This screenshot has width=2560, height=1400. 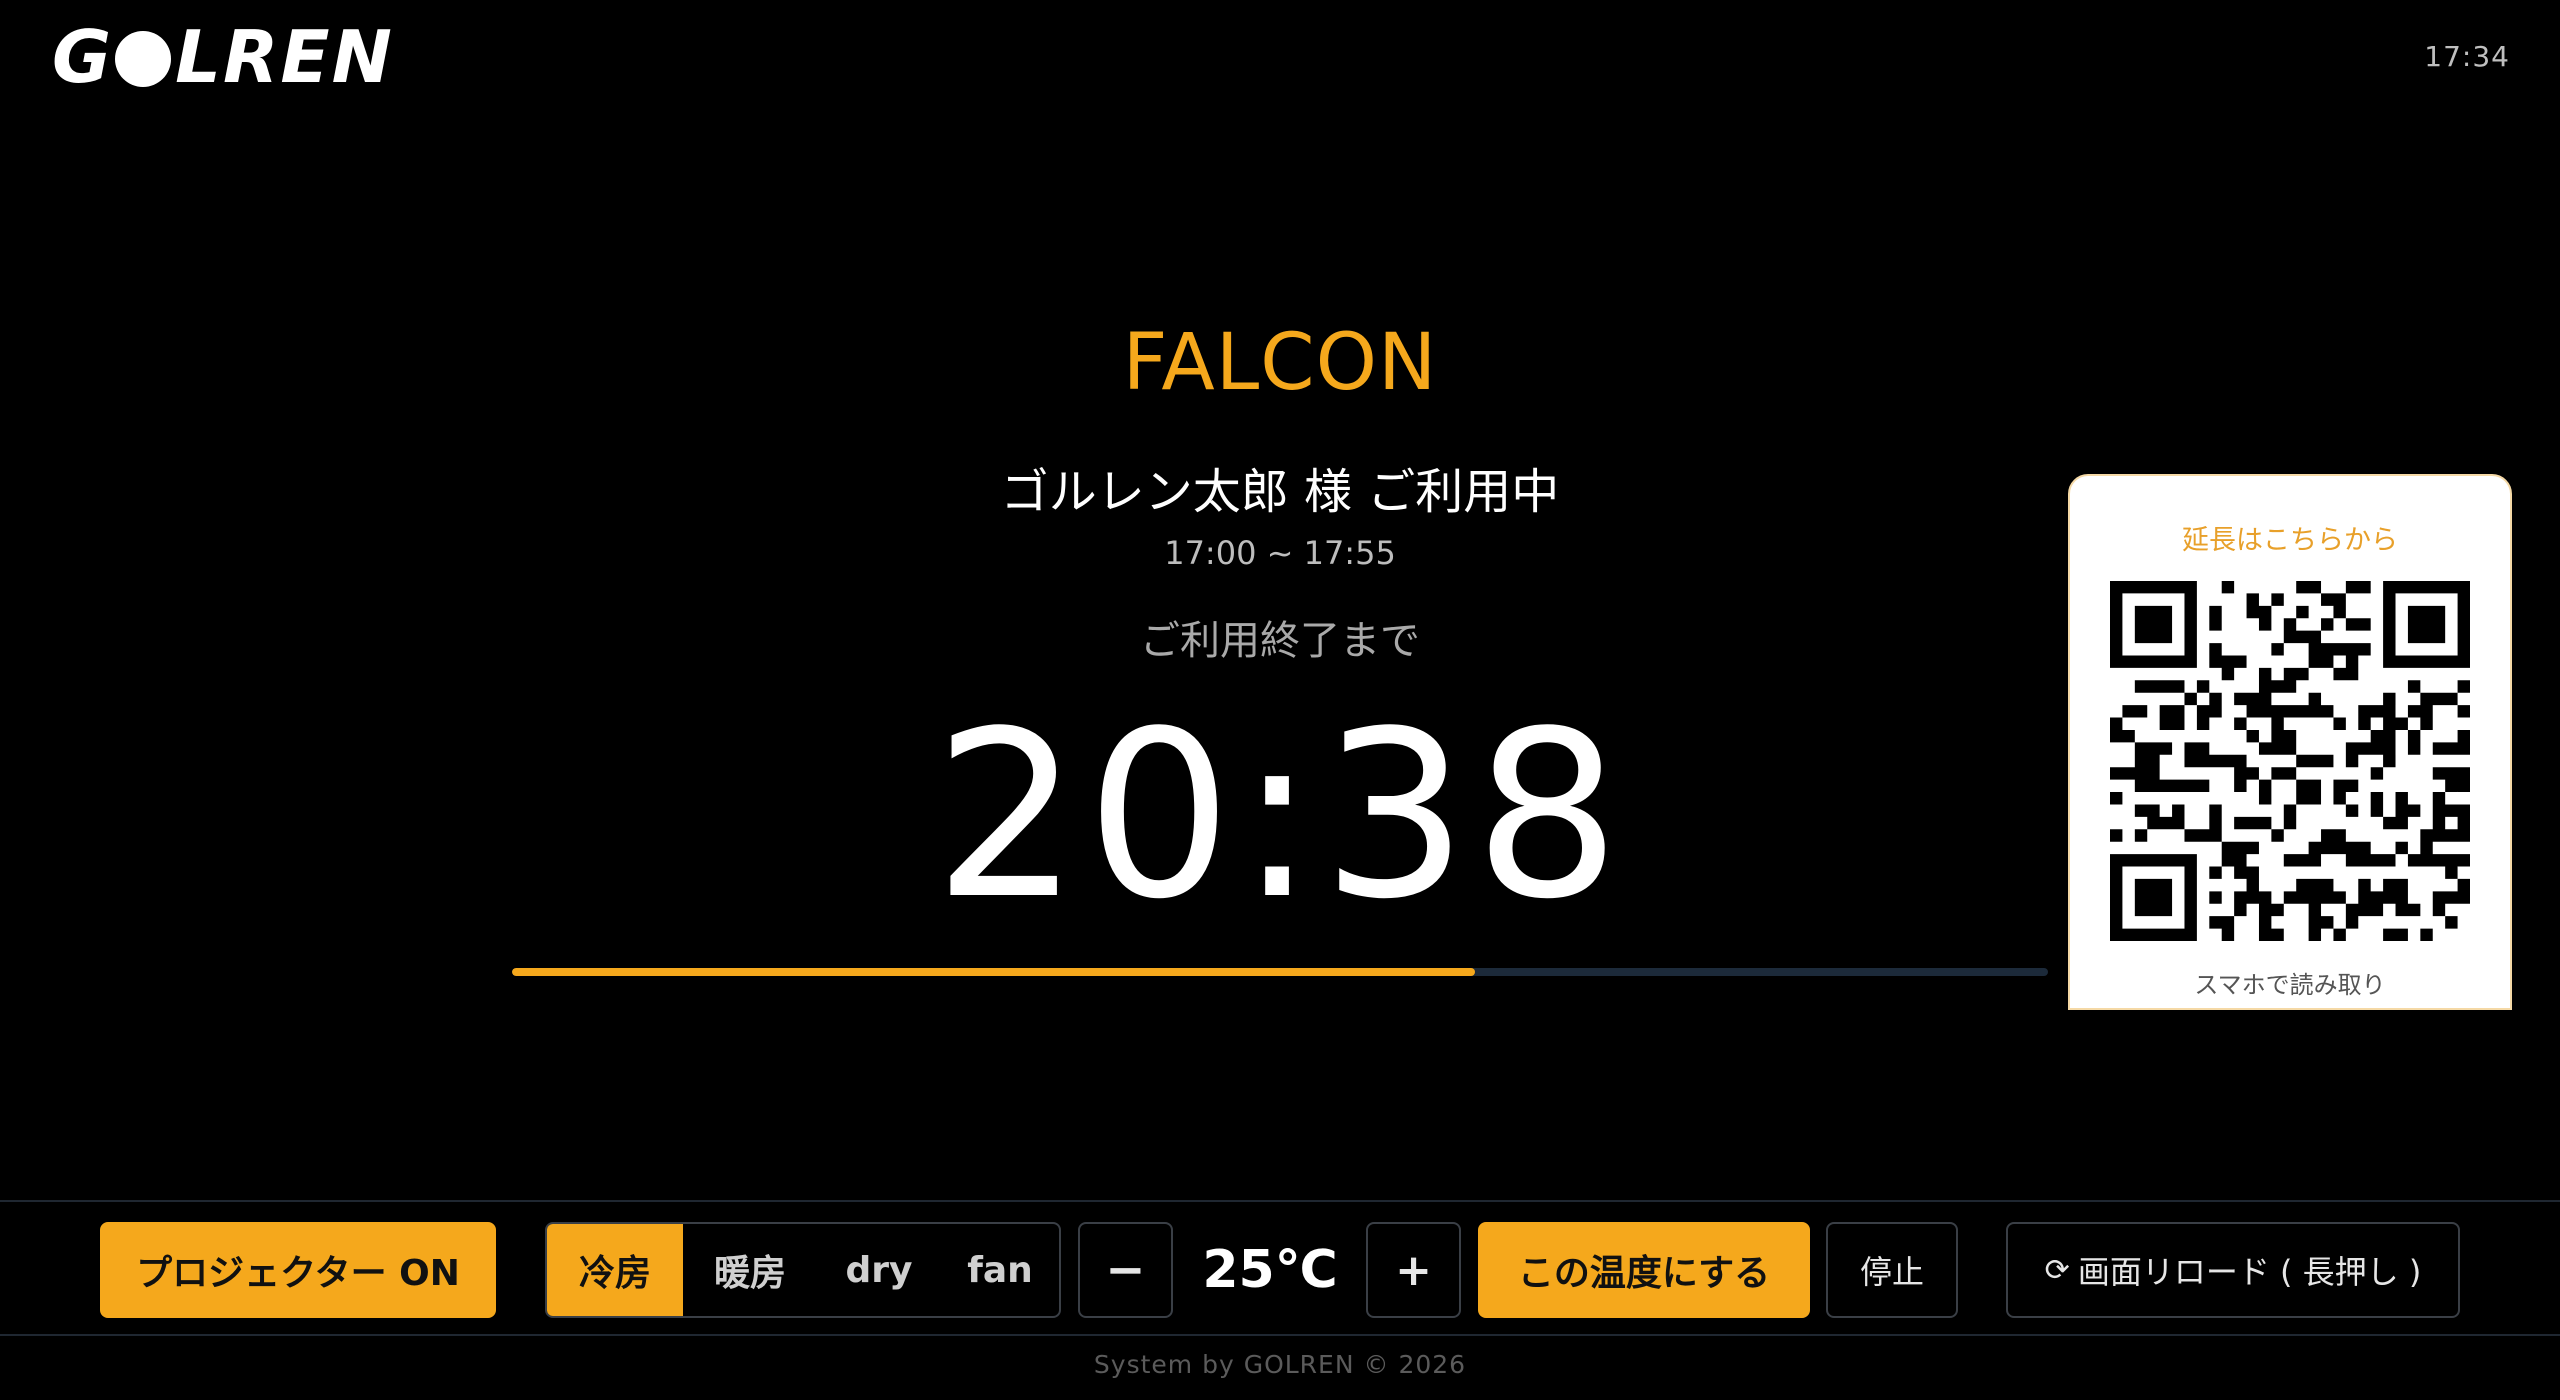 What do you see at coordinates (1892, 1270) in the screenshot?
I see `ac-stop-button: 停止` at bounding box center [1892, 1270].